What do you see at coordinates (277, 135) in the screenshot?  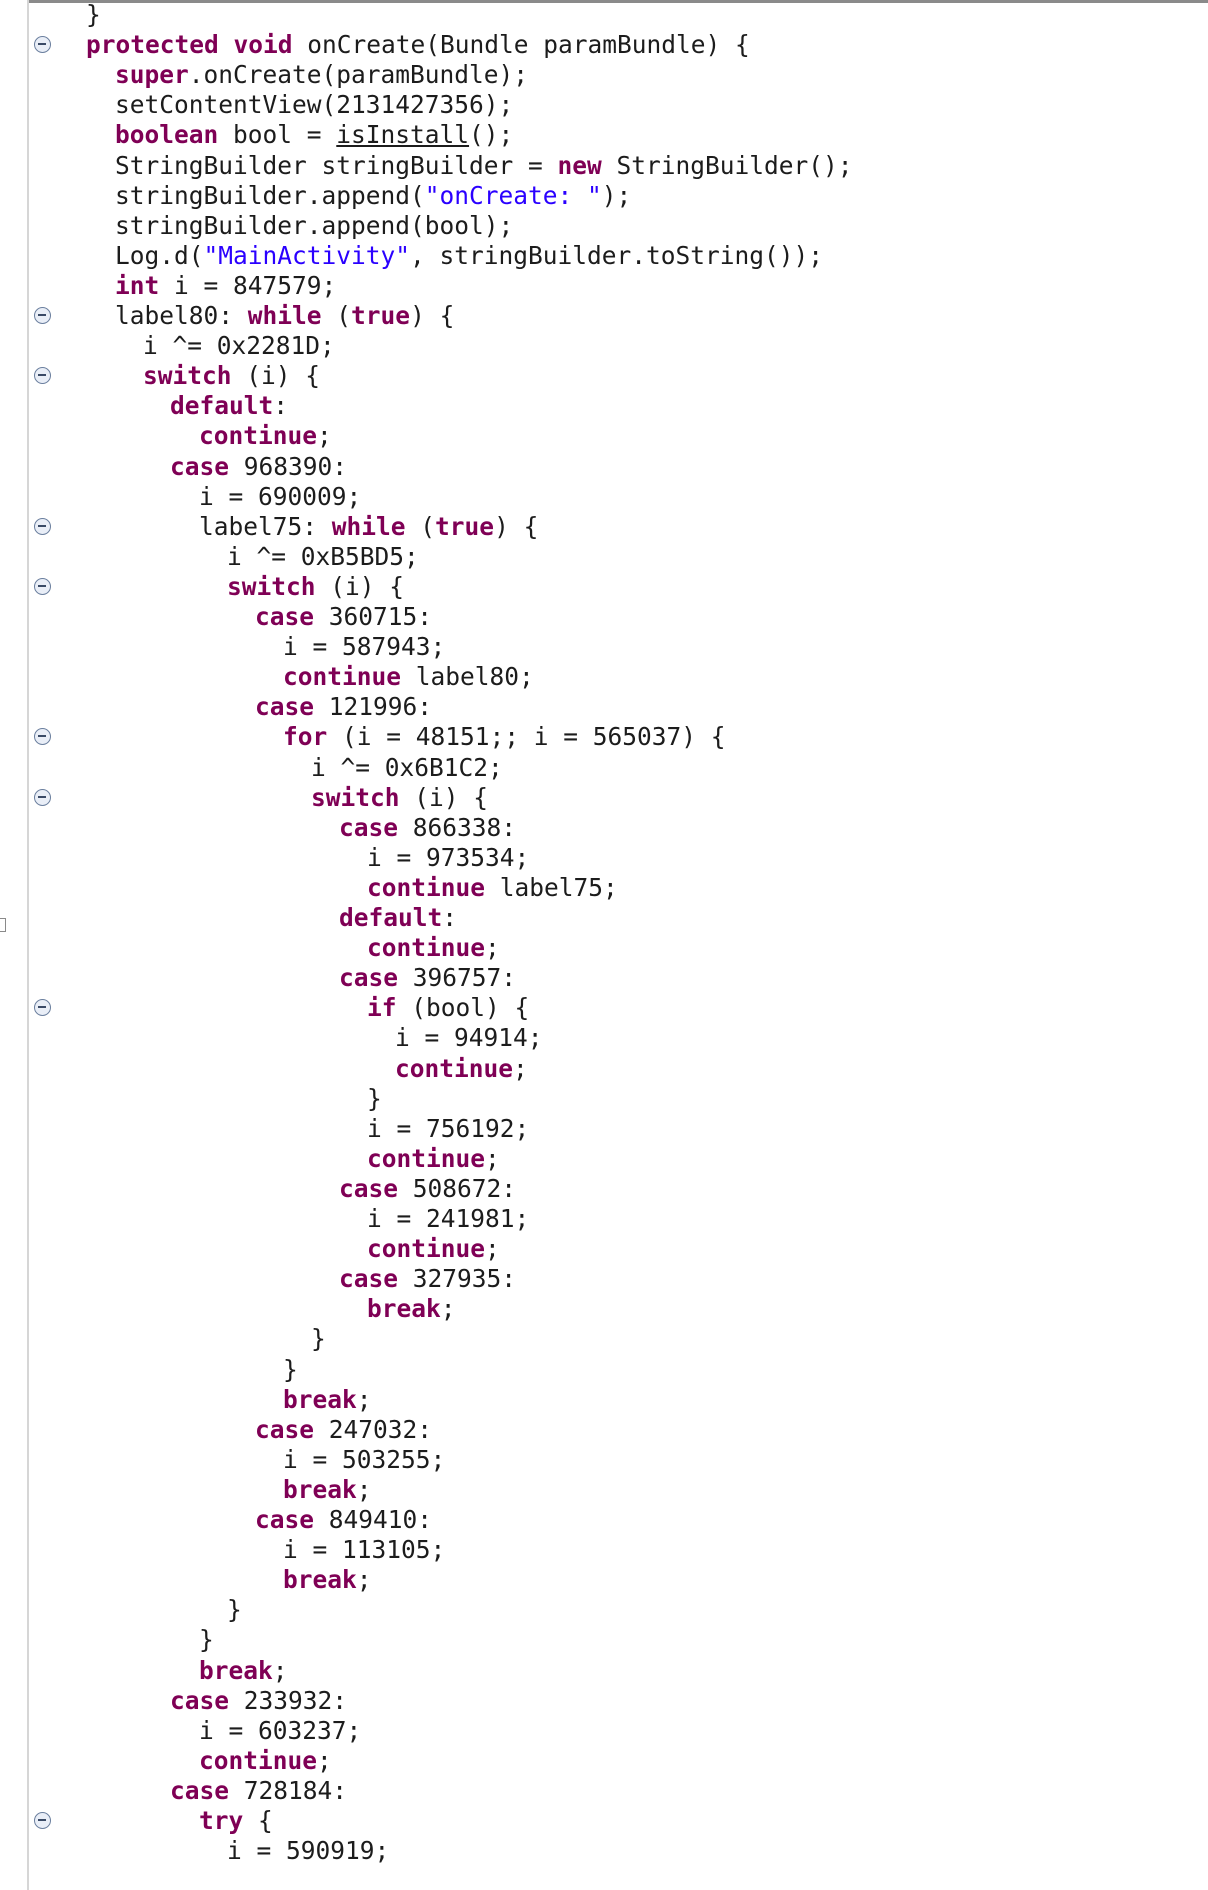 I see `code-token: bool =` at bounding box center [277, 135].